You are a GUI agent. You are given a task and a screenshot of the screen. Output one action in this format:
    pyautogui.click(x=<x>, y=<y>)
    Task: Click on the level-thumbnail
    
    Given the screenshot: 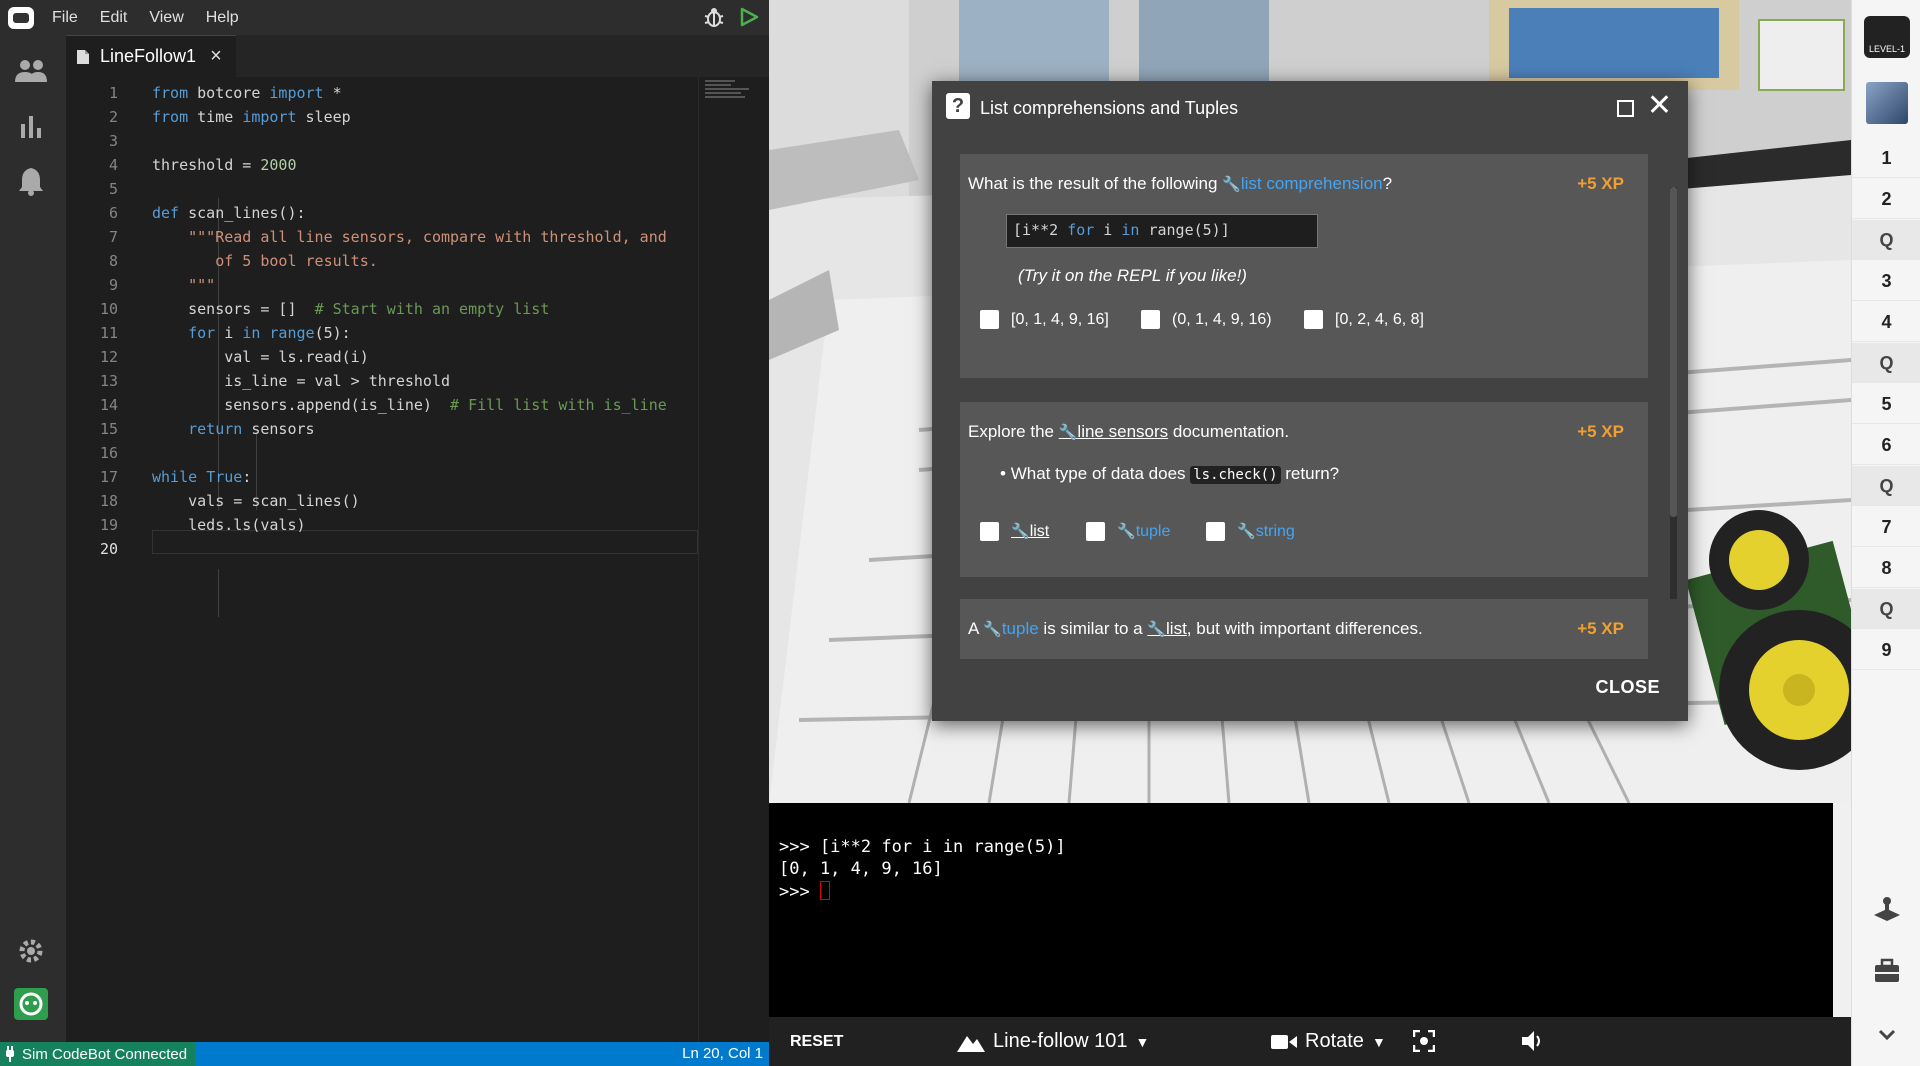 What is the action you would take?
    pyautogui.click(x=1887, y=103)
    